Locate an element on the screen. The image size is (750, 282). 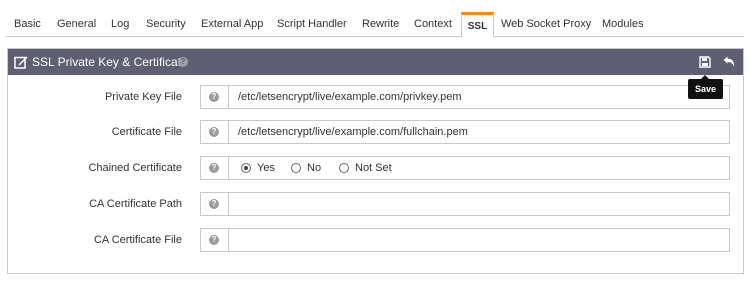
chained-certificate-field: Yes No Not Set is located at coordinates (479, 168).